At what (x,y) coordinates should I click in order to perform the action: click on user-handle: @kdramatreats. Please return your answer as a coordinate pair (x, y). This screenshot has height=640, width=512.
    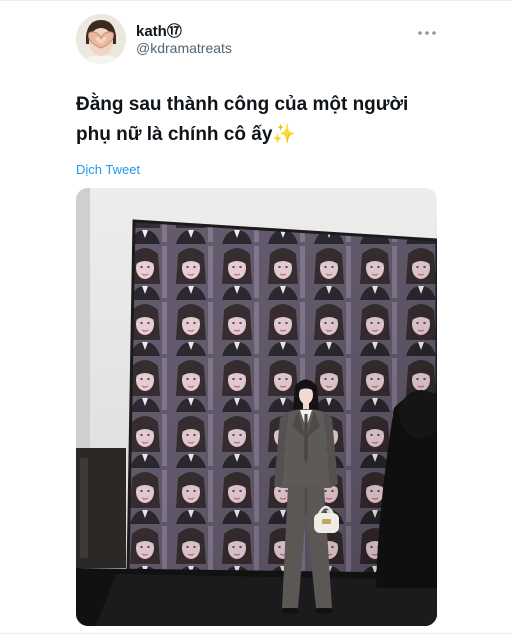
    Looking at the image, I should click on (184, 48).